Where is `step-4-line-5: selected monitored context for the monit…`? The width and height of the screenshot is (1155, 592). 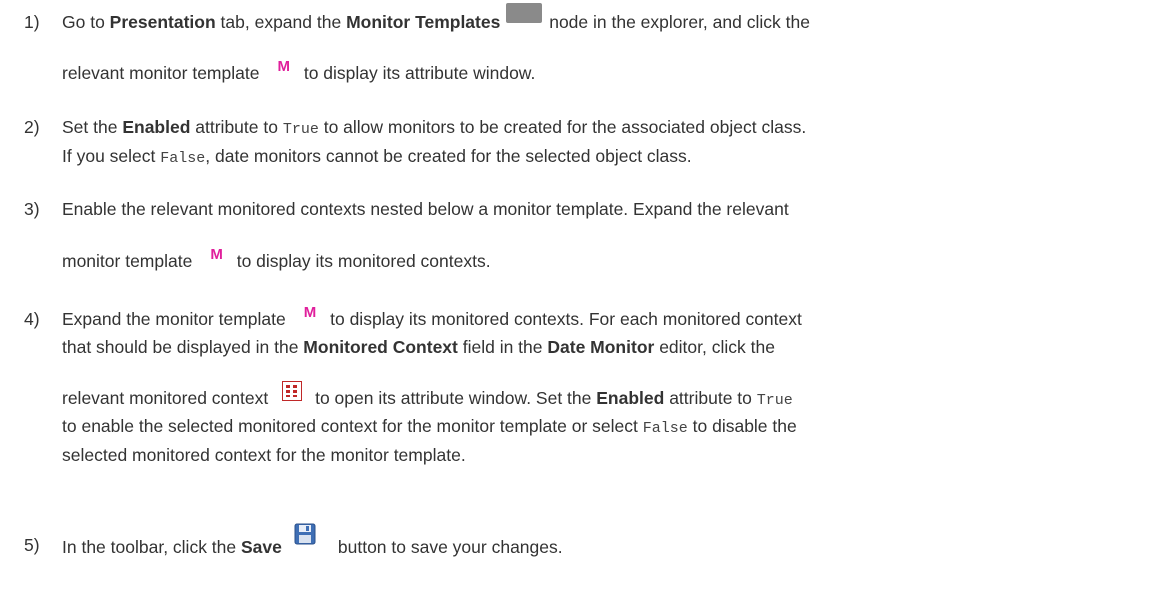
step-4-line-5: selected monitored context for the monit… is located at coordinates (264, 455).